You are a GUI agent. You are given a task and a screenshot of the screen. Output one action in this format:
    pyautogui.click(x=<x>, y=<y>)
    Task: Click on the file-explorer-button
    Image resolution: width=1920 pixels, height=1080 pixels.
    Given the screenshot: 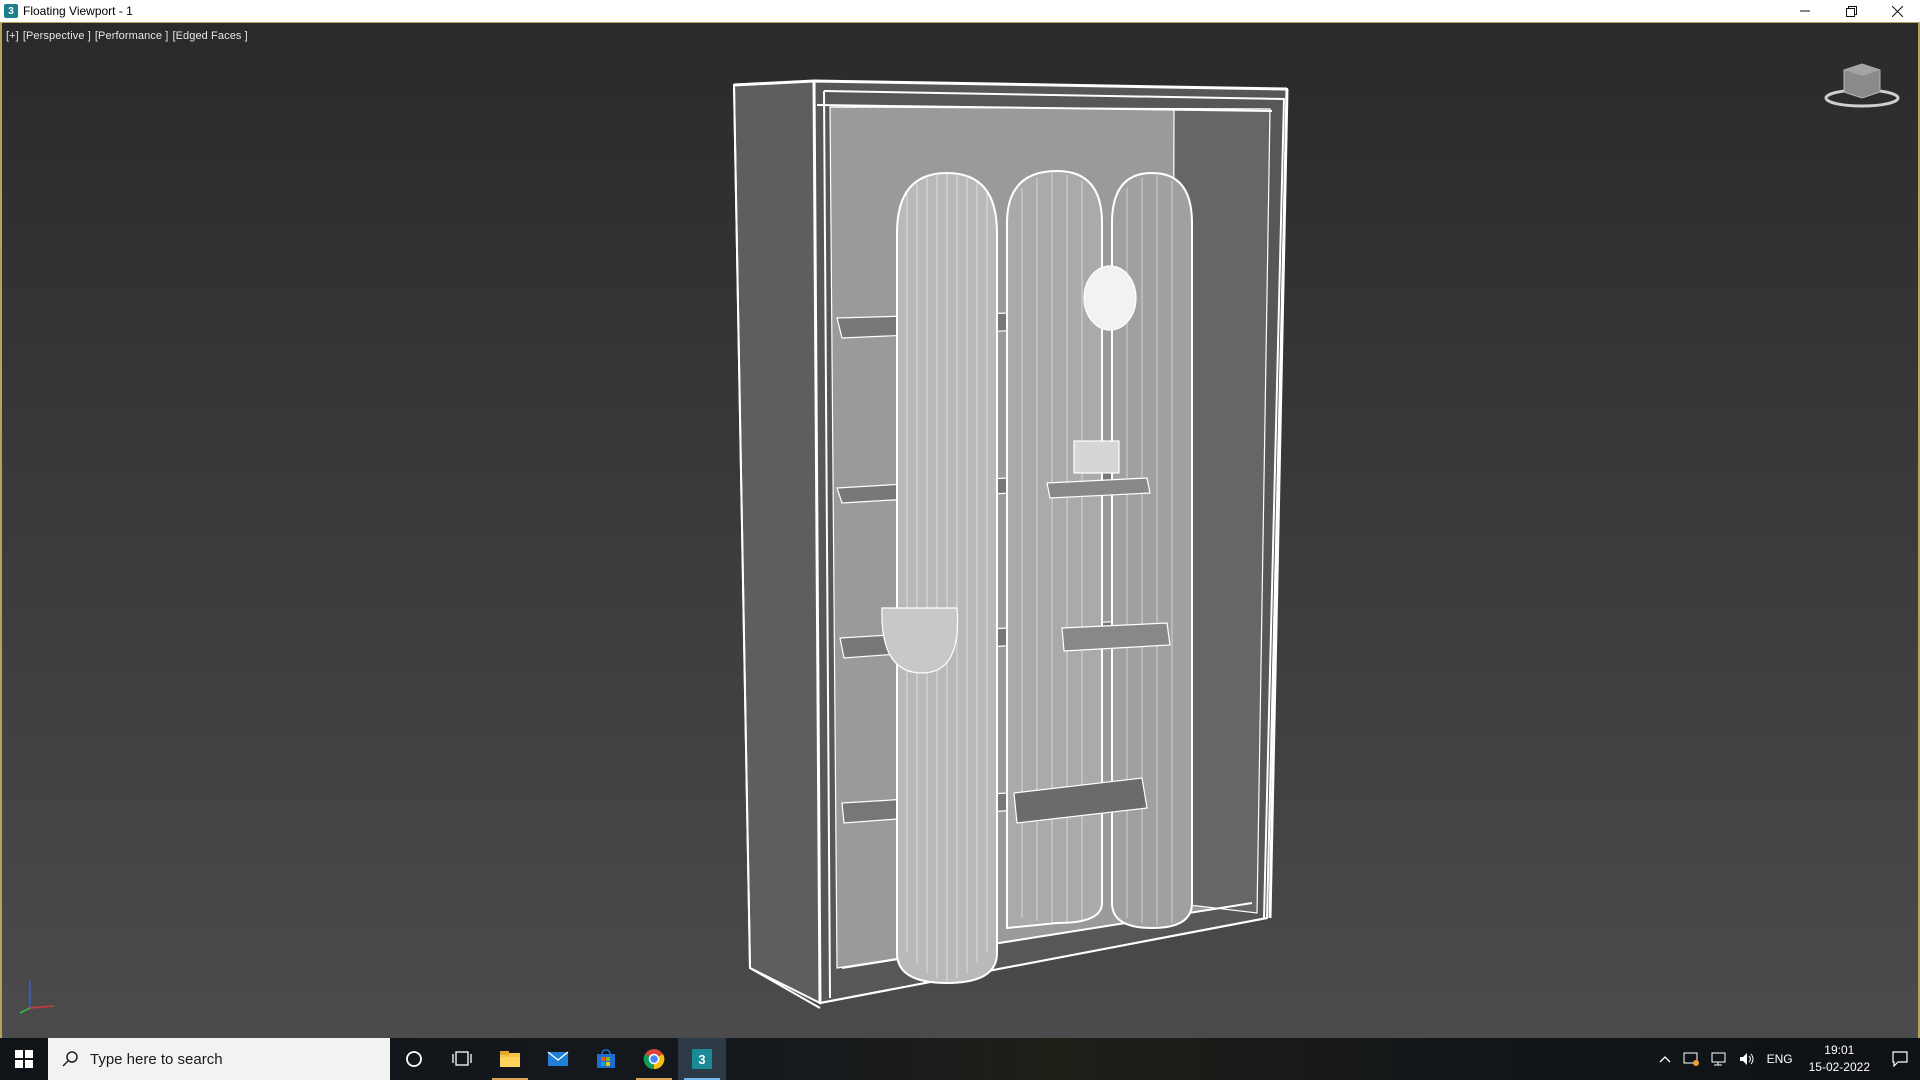 What is the action you would take?
    pyautogui.click(x=510, y=1059)
    